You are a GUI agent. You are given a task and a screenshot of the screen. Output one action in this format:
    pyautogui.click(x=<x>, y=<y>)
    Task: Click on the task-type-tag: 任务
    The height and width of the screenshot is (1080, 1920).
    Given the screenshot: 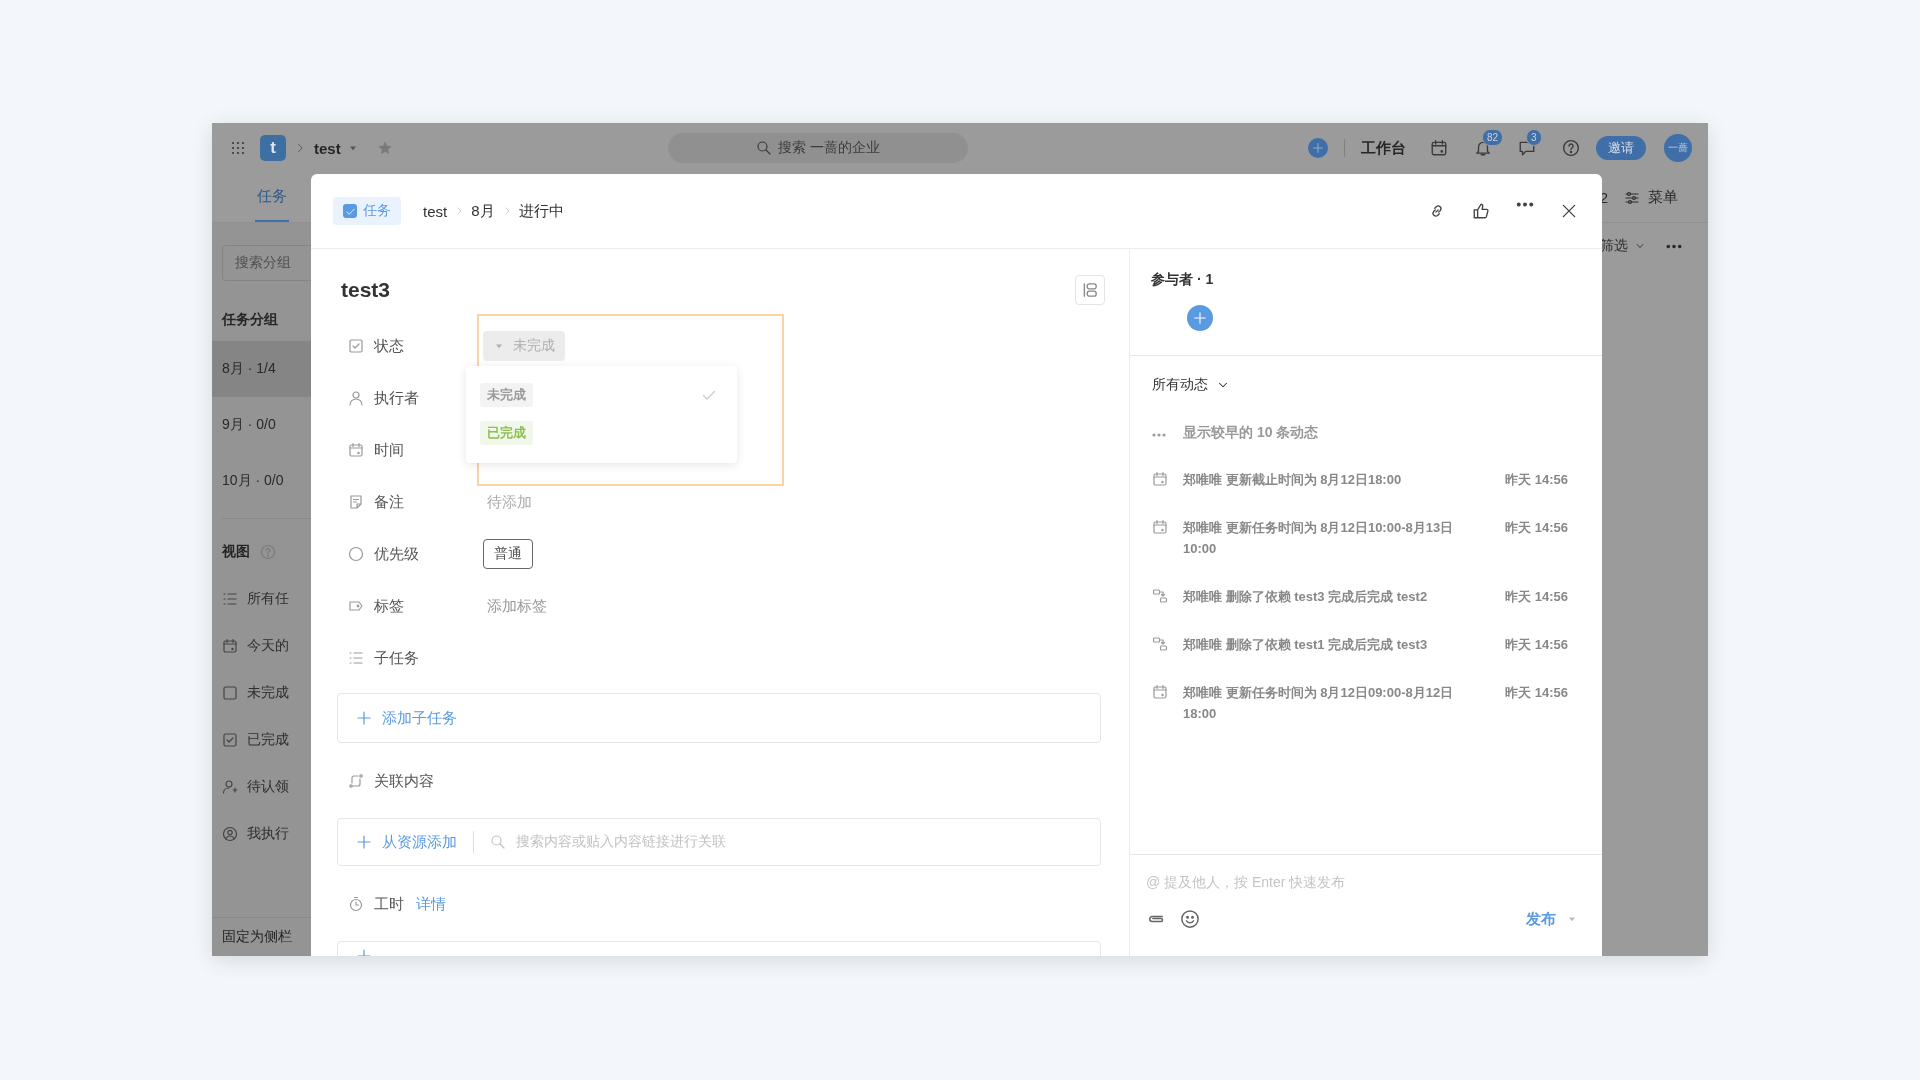 What is the action you would take?
    pyautogui.click(x=367, y=211)
    